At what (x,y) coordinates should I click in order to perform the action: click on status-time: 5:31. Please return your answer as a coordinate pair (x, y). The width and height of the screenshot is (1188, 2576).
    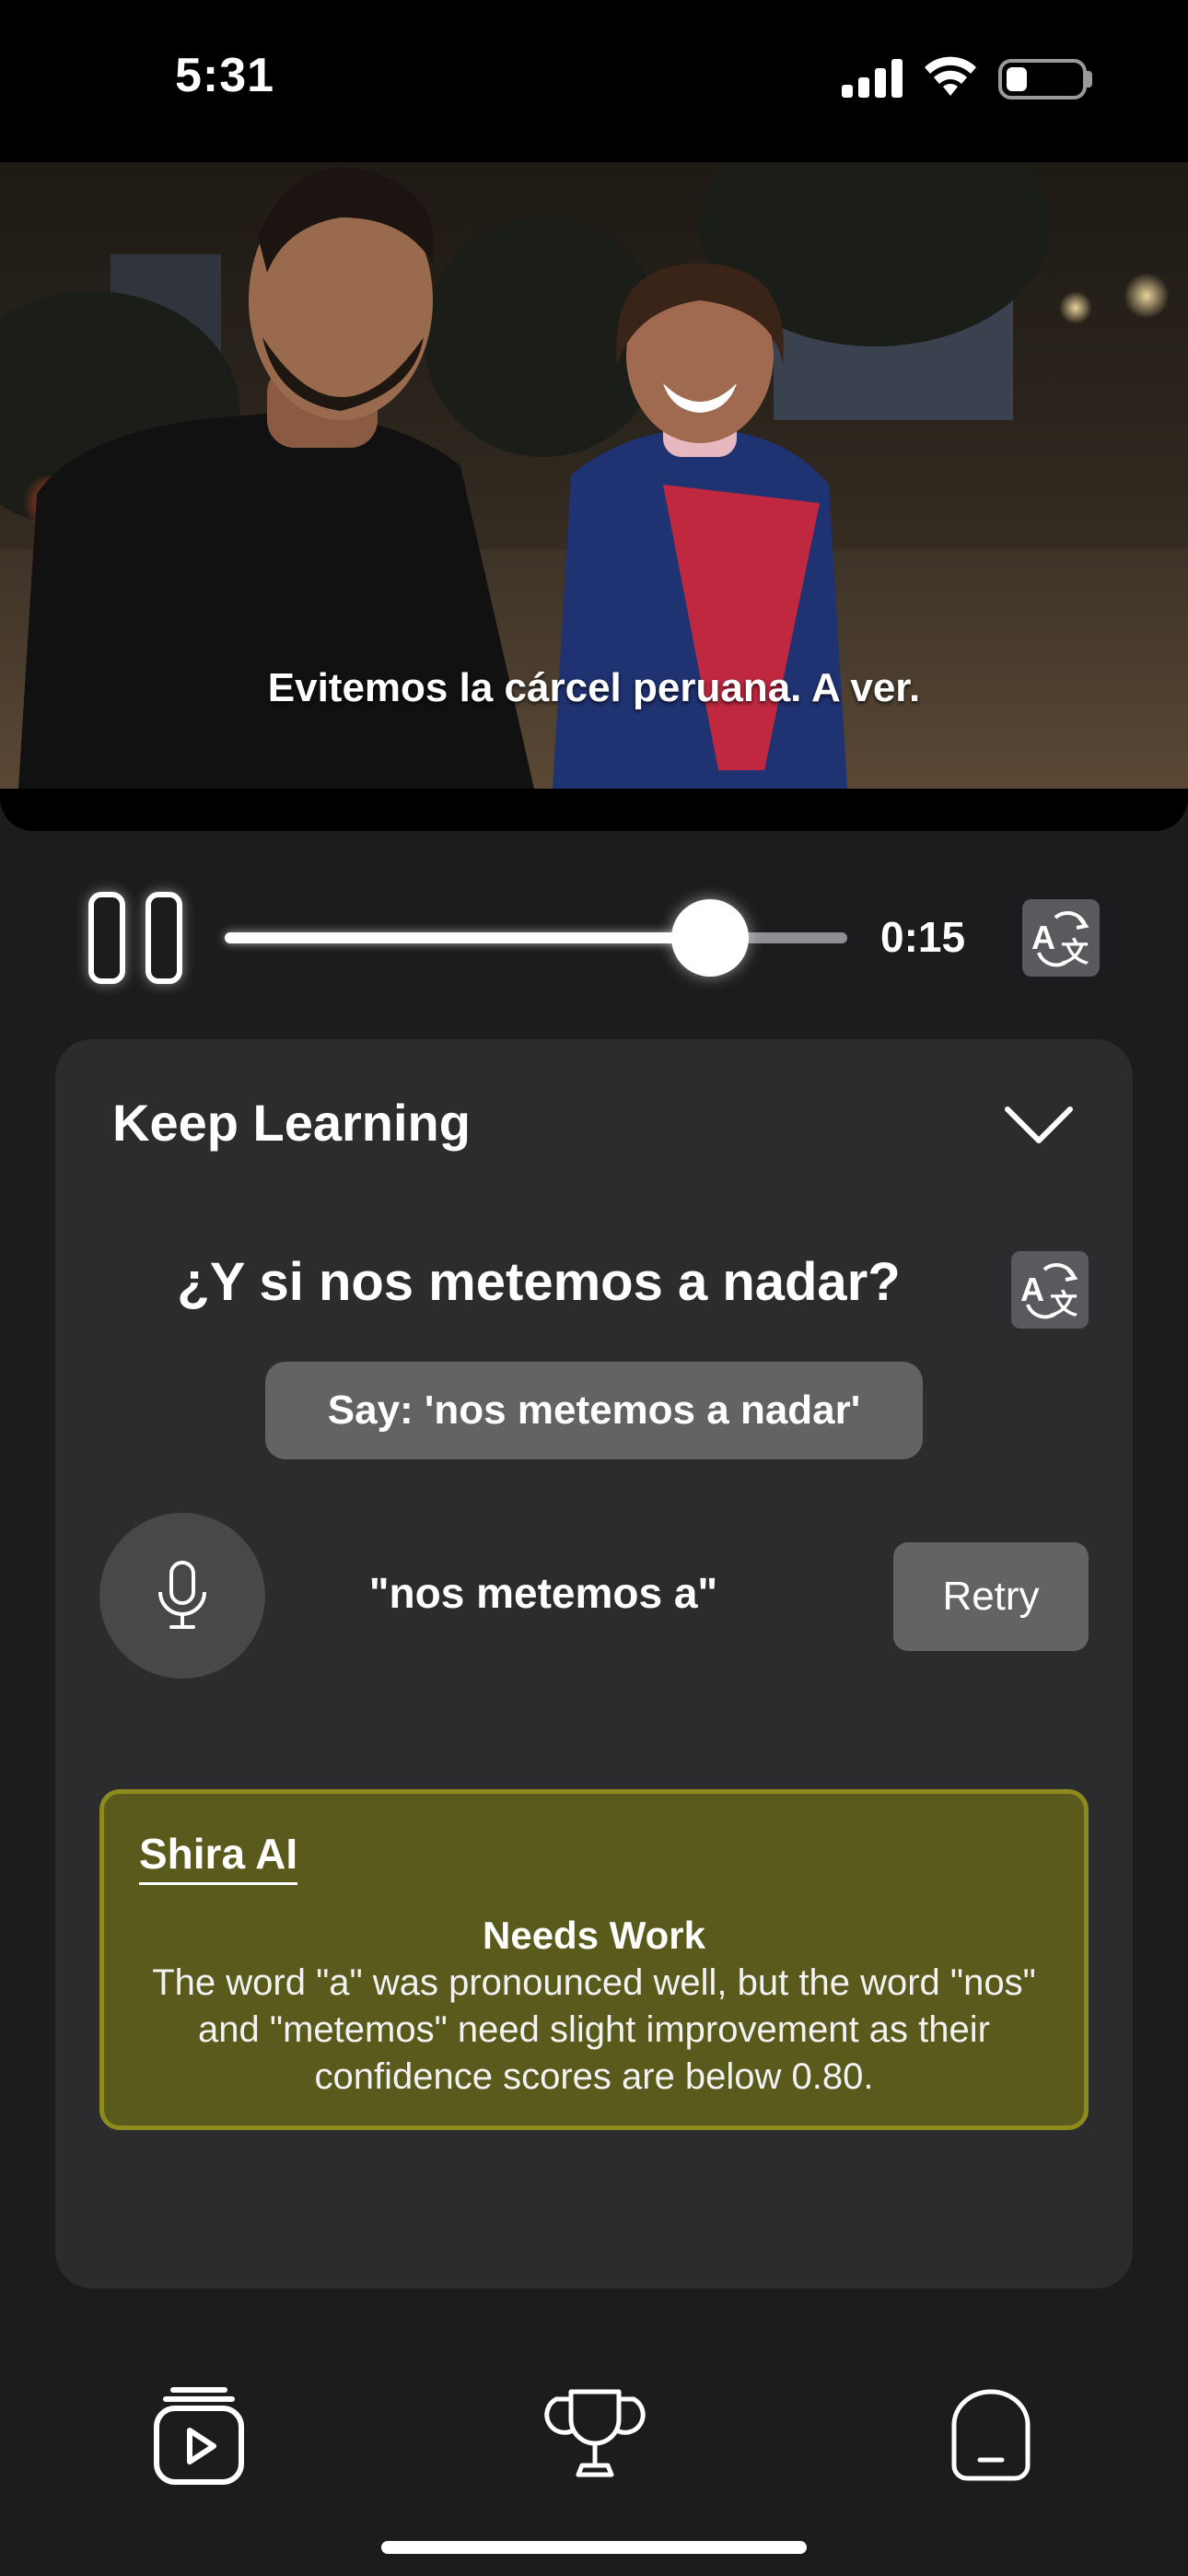
    Looking at the image, I should click on (225, 75).